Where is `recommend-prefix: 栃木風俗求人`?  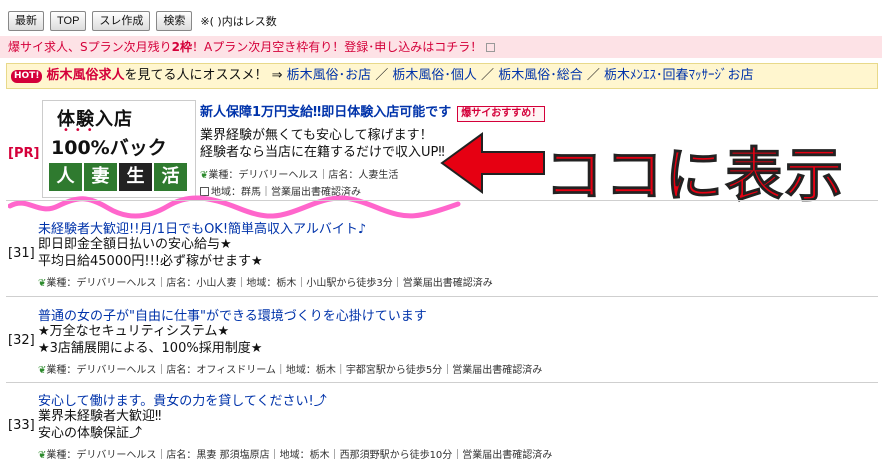 recommend-prefix: 栃木風俗求人 is located at coordinates (85, 75).